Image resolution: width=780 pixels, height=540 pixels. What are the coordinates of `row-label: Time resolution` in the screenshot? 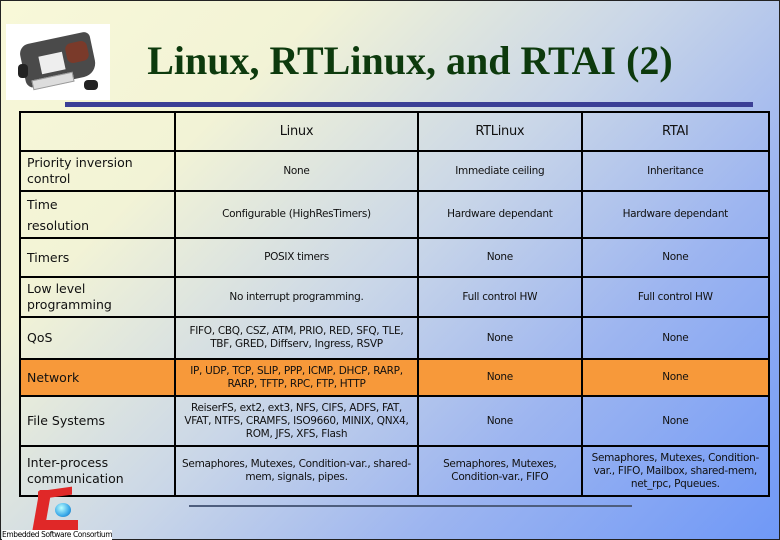 It's located at (97, 214).